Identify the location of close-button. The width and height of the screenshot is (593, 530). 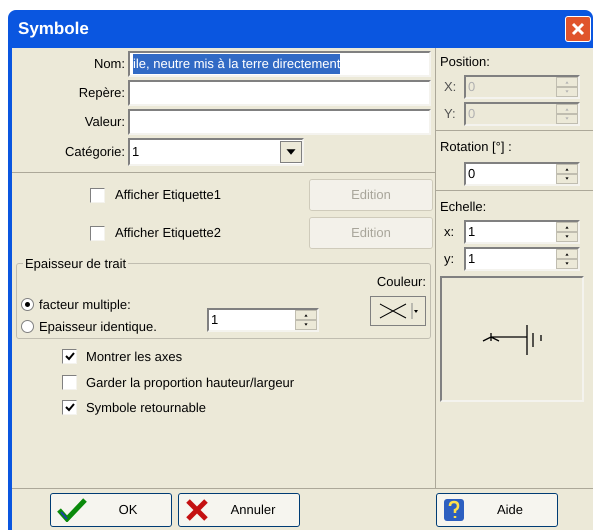
(578, 29).